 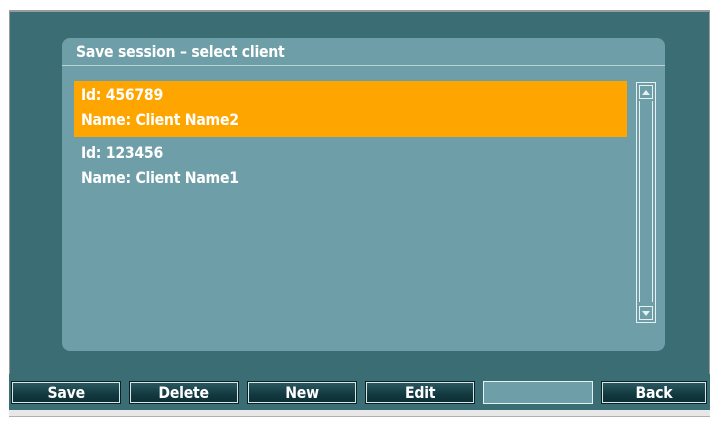 I want to click on save-button: Save, so click(x=66, y=392).